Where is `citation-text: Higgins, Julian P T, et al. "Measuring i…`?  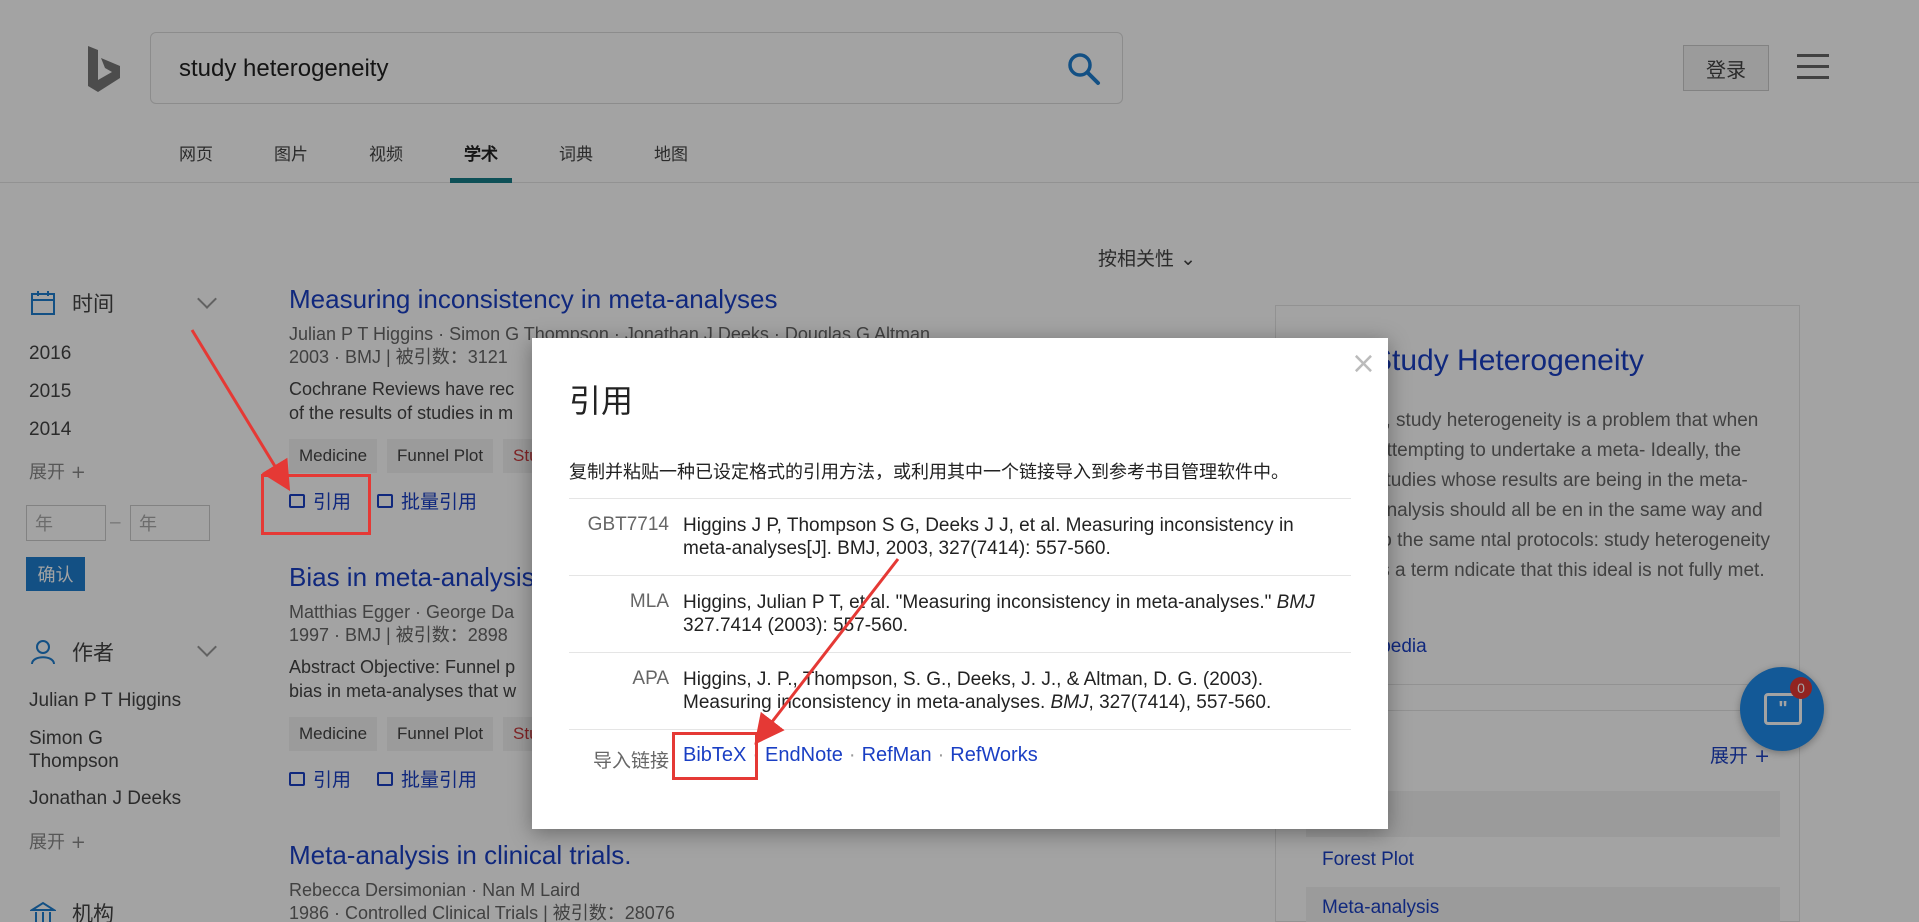 citation-text: Higgins, Julian P T, et al. "Measuring i… is located at coordinates (1013, 614).